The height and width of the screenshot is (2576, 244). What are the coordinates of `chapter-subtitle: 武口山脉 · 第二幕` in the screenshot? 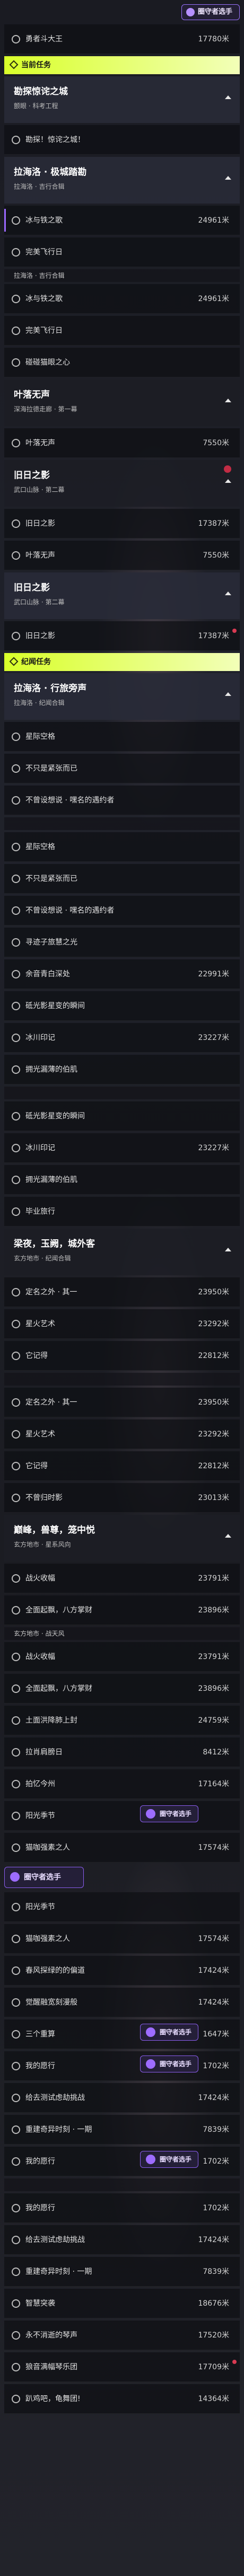 It's located at (40, 602).